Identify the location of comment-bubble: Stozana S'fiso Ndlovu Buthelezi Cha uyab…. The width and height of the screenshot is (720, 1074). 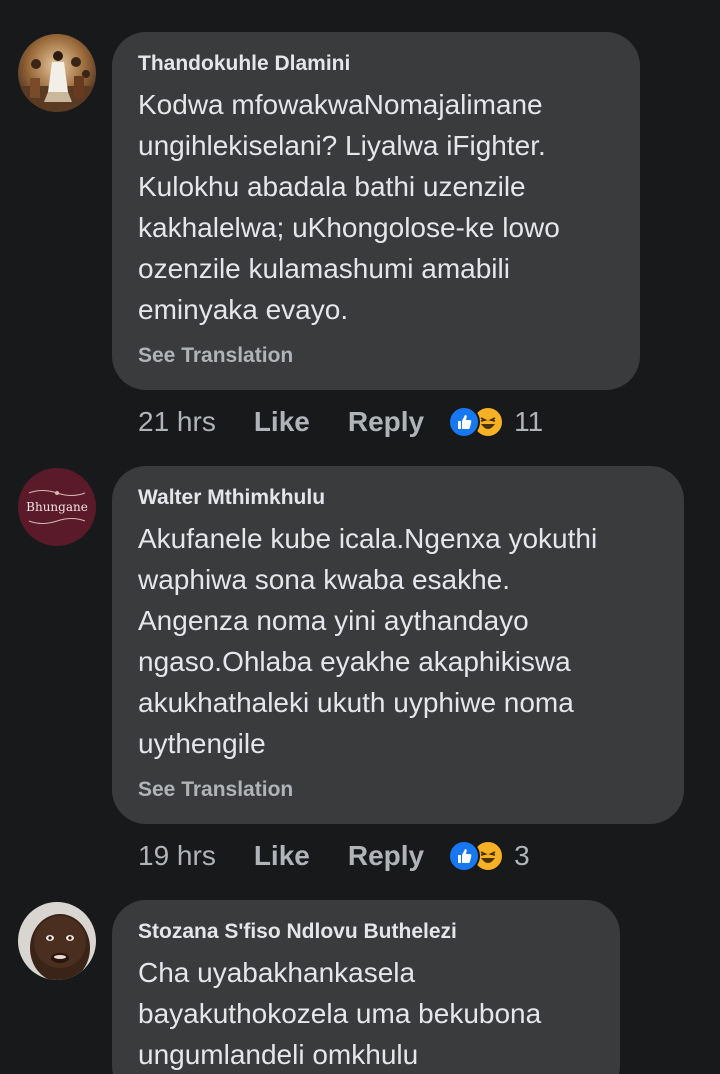
(366, 987).